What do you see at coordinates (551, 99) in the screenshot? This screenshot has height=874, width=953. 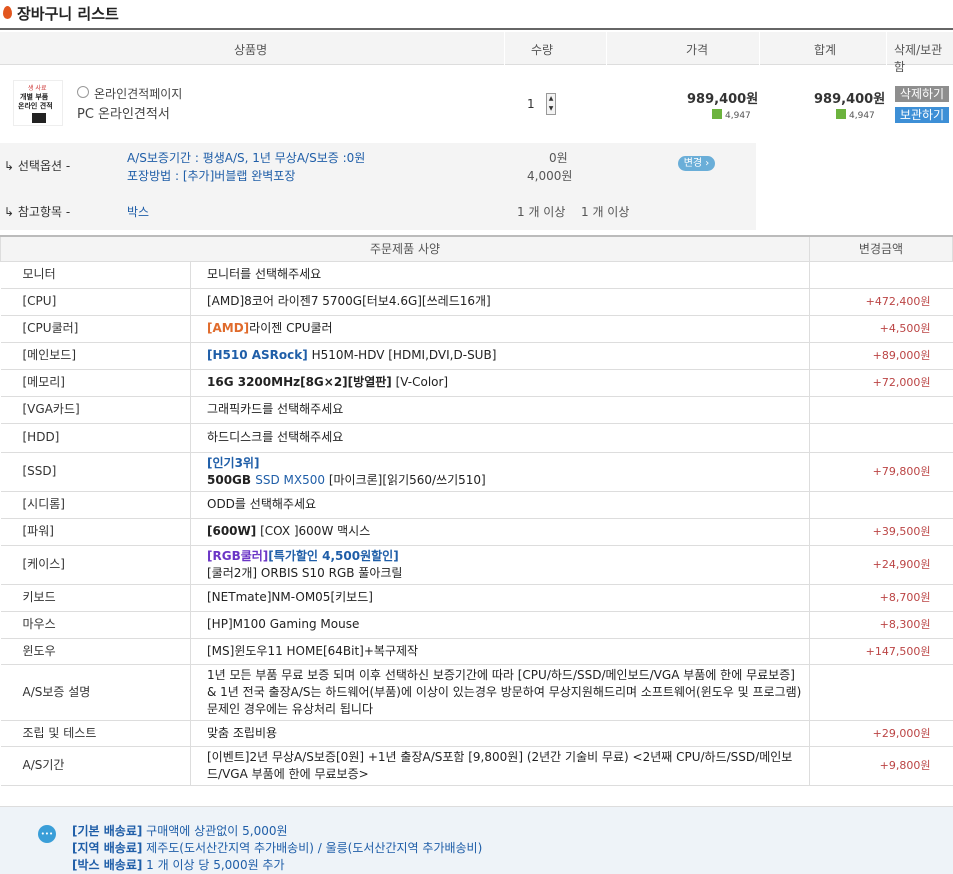 I see `chevron-up-icon: ▲` at bounding box center [551, 99].